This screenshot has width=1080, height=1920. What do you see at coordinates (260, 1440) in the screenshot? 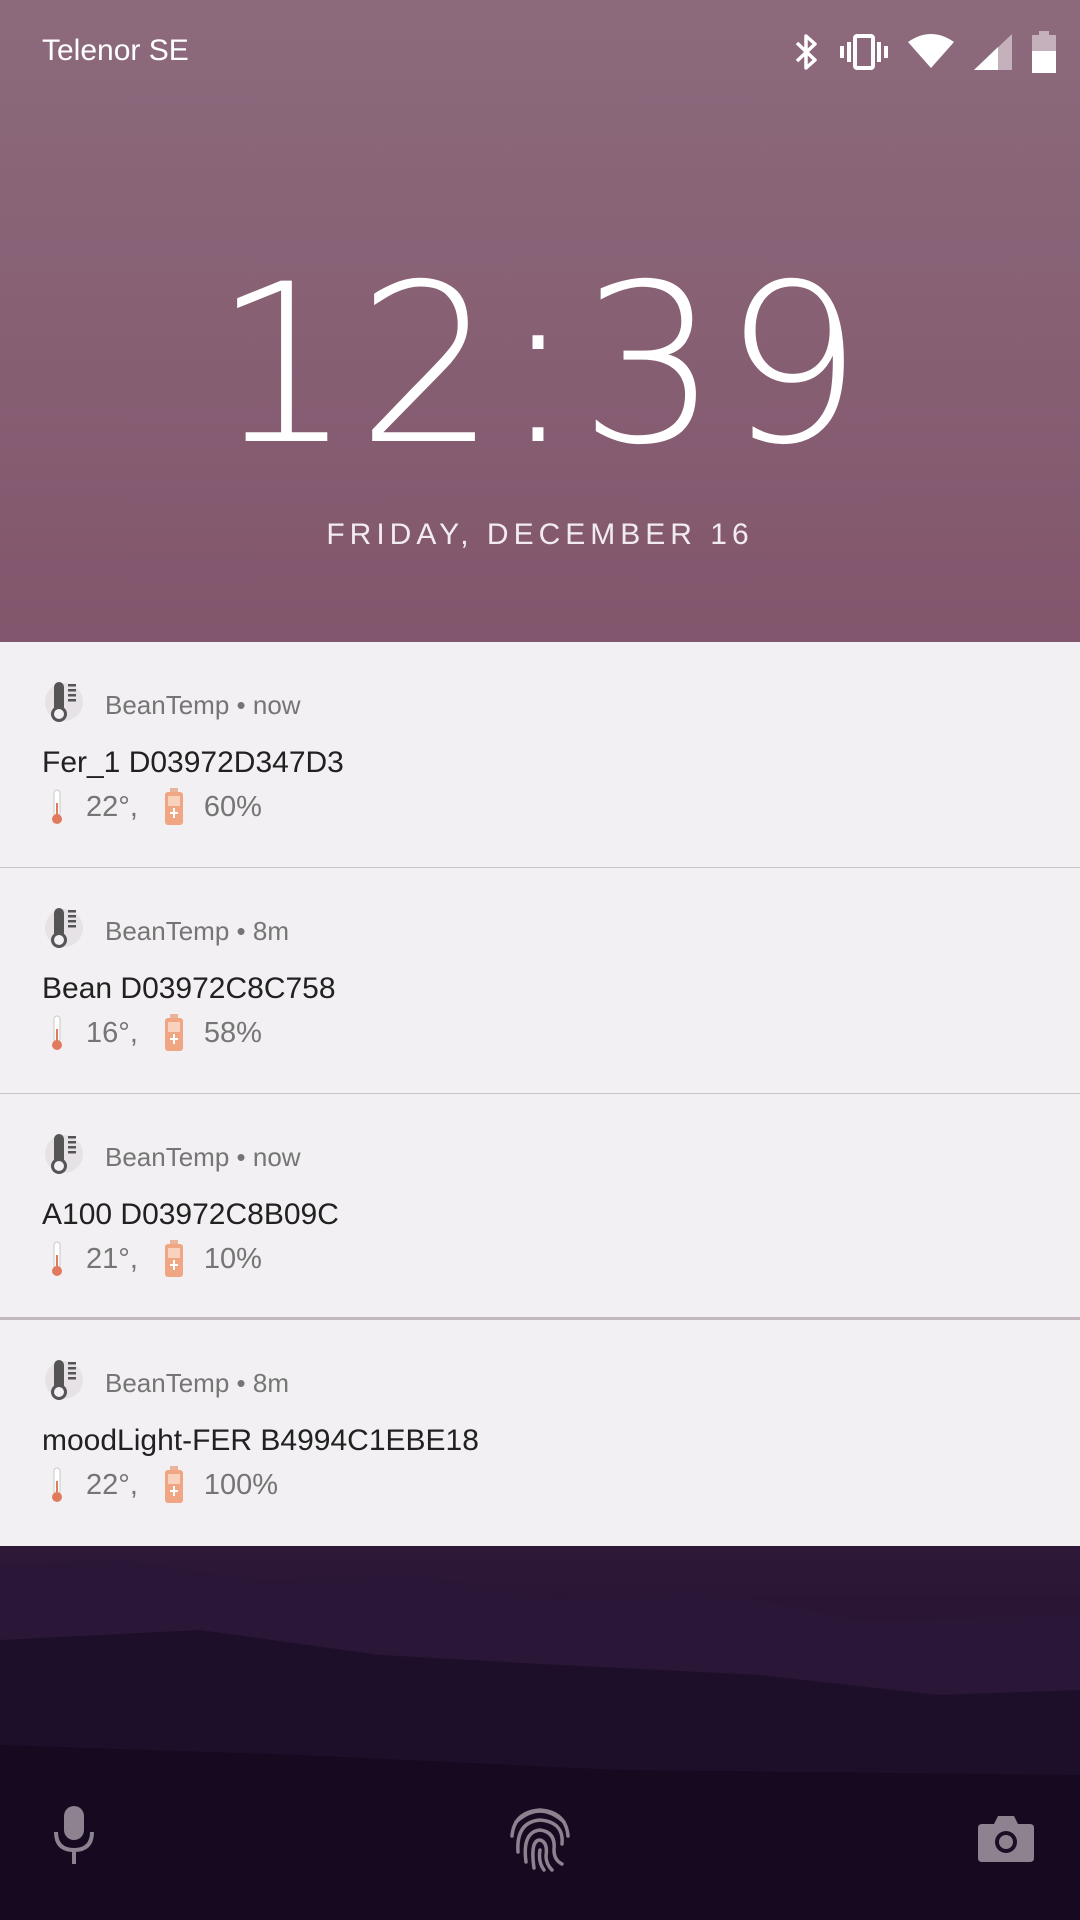
I see `notification-title: moodLight-FER B4994C1EBE18` at bounding box center [260, 1440].